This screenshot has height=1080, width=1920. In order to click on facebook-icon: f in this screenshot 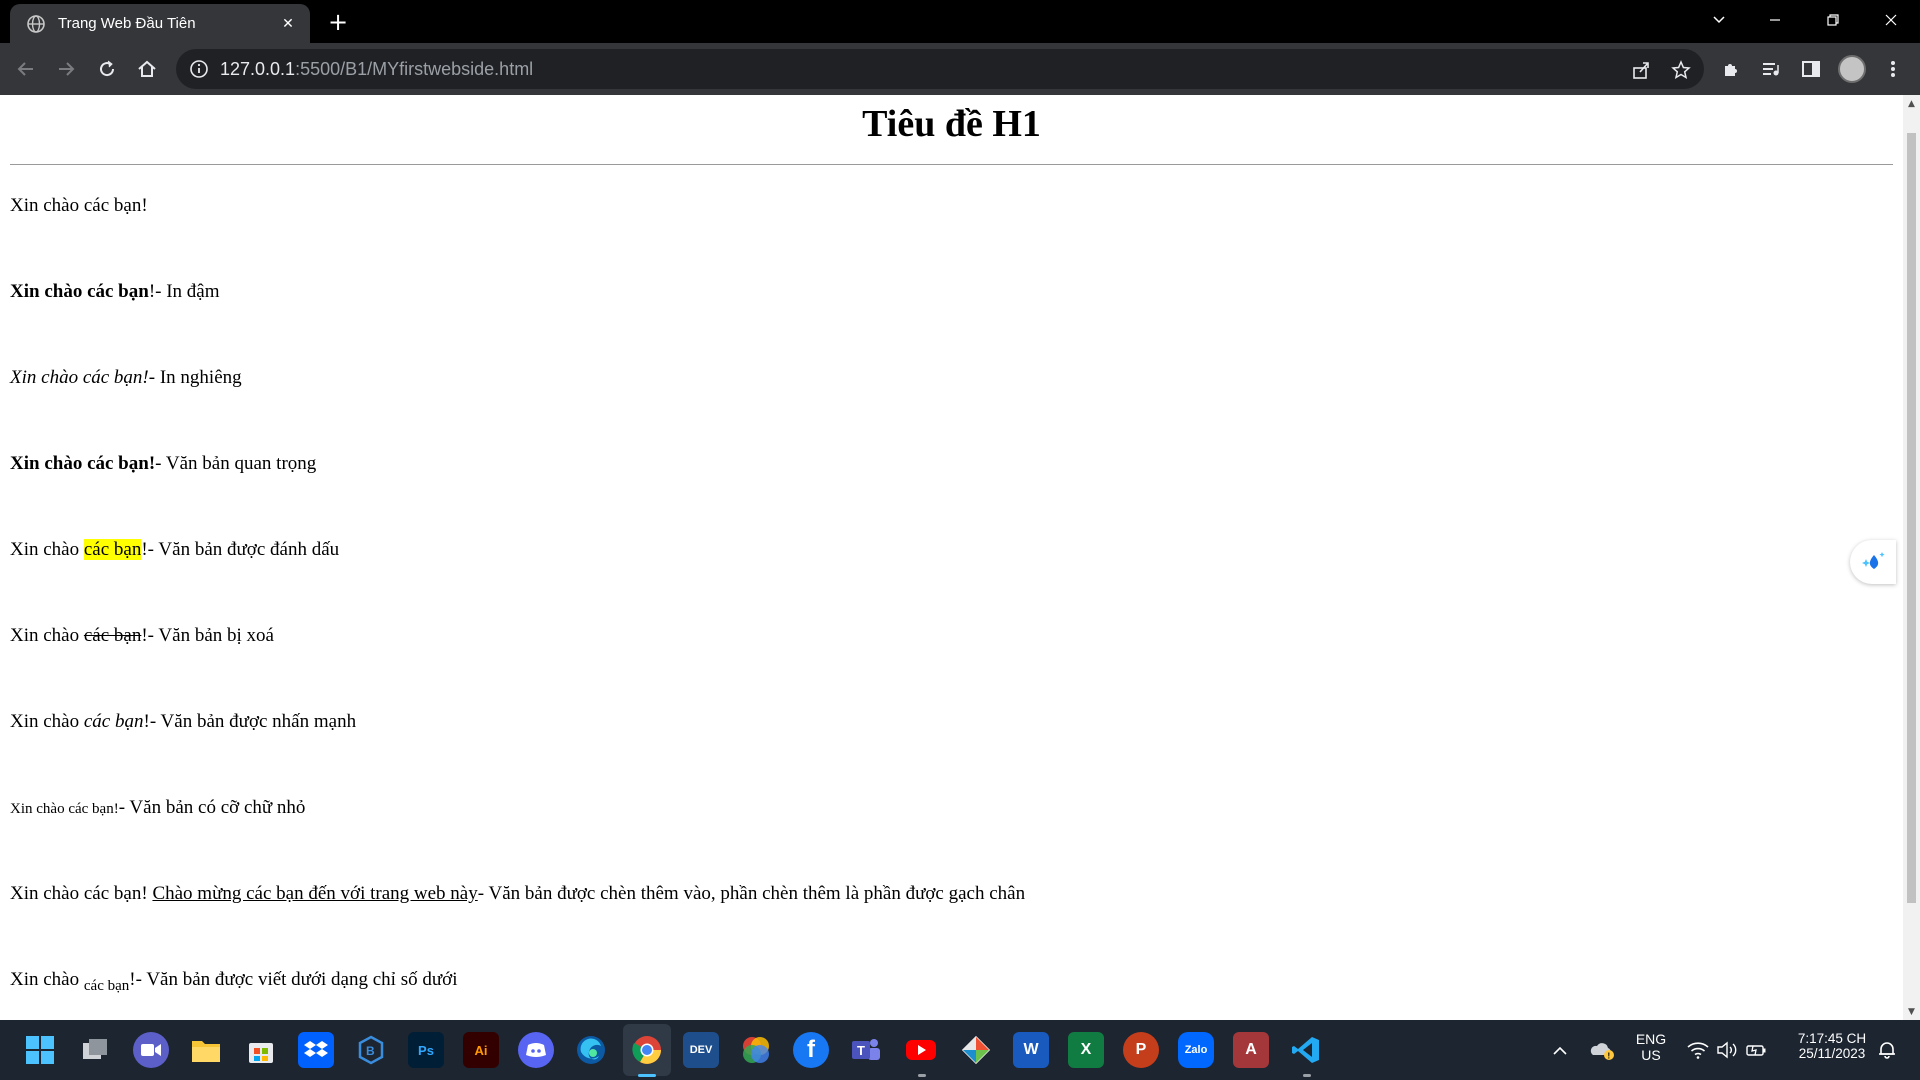, I will do `click(811, 1050)`.